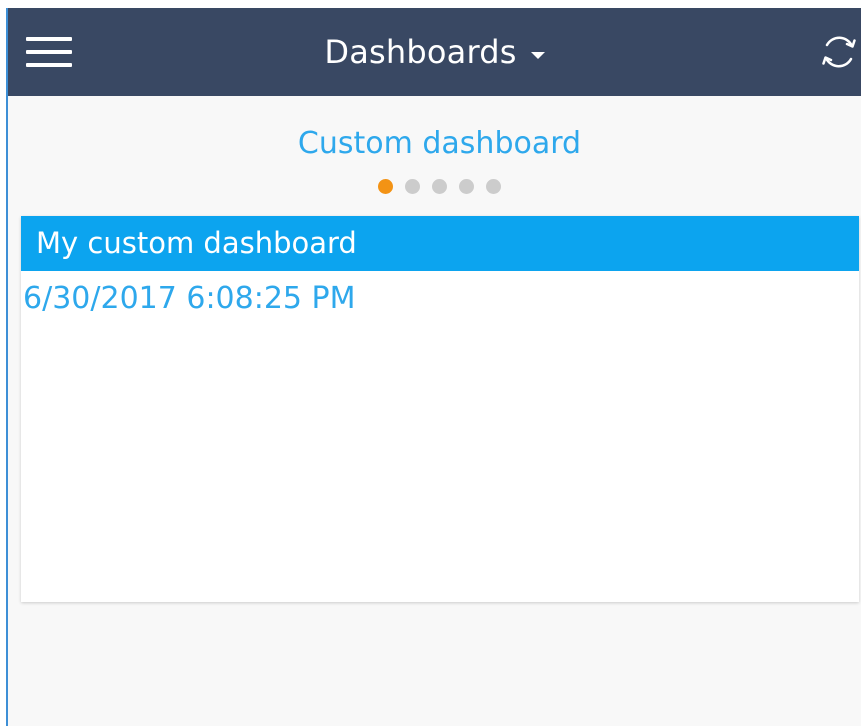 The image size is (861, 726). I want to click on card-title: My custom dashboard, so click(440, 243).